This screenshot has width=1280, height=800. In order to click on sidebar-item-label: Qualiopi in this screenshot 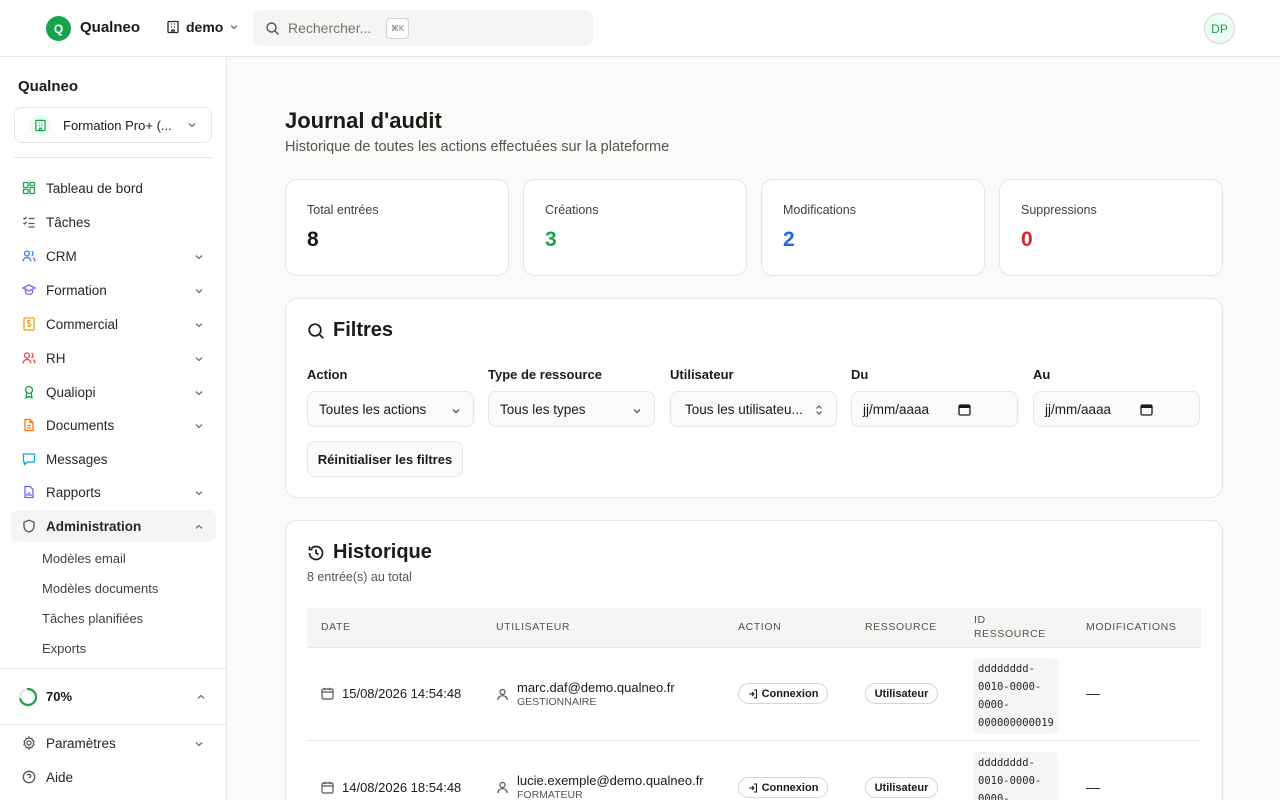, I will do `click(71, 392)`.